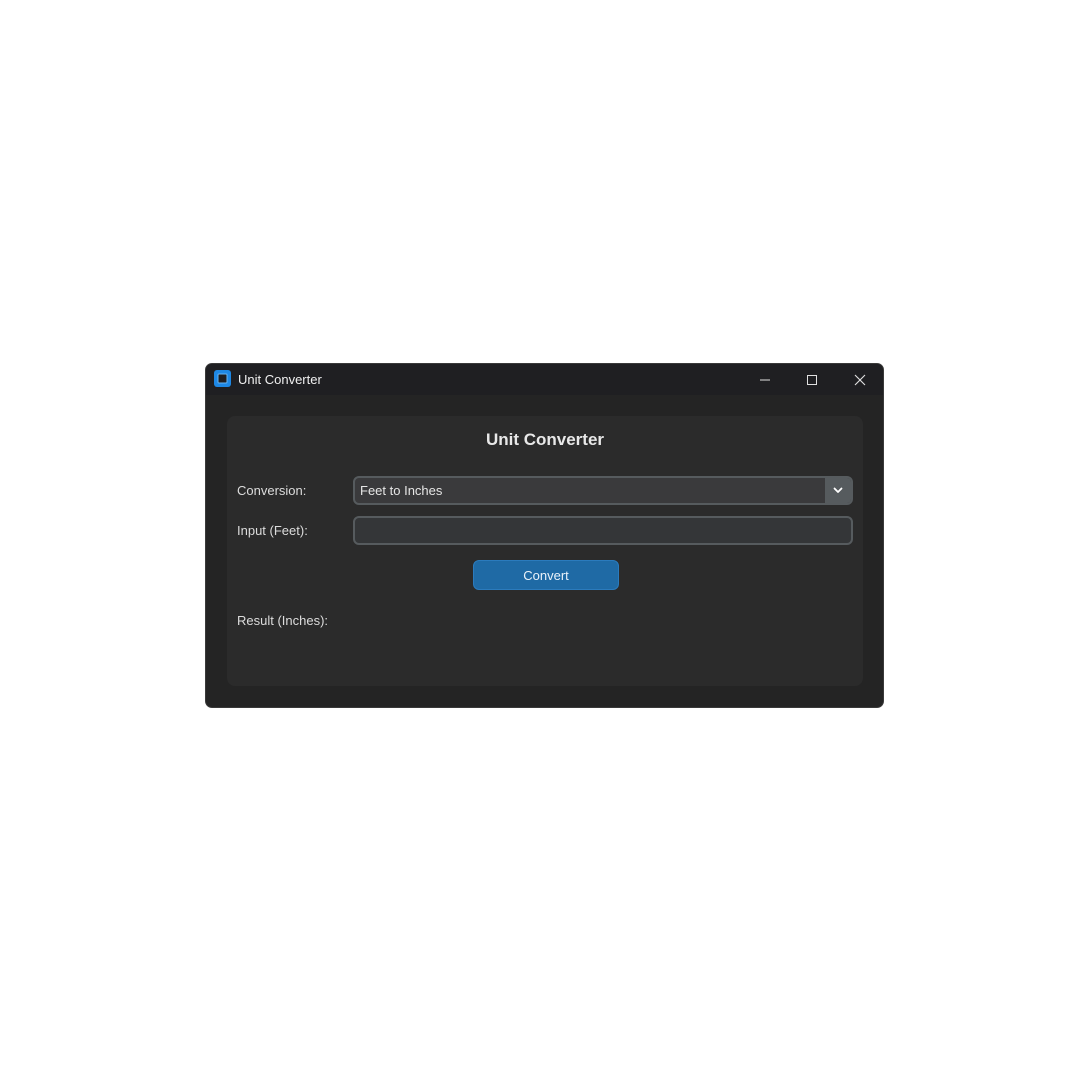  I want to click on minimize-icon, so click(765, 379).